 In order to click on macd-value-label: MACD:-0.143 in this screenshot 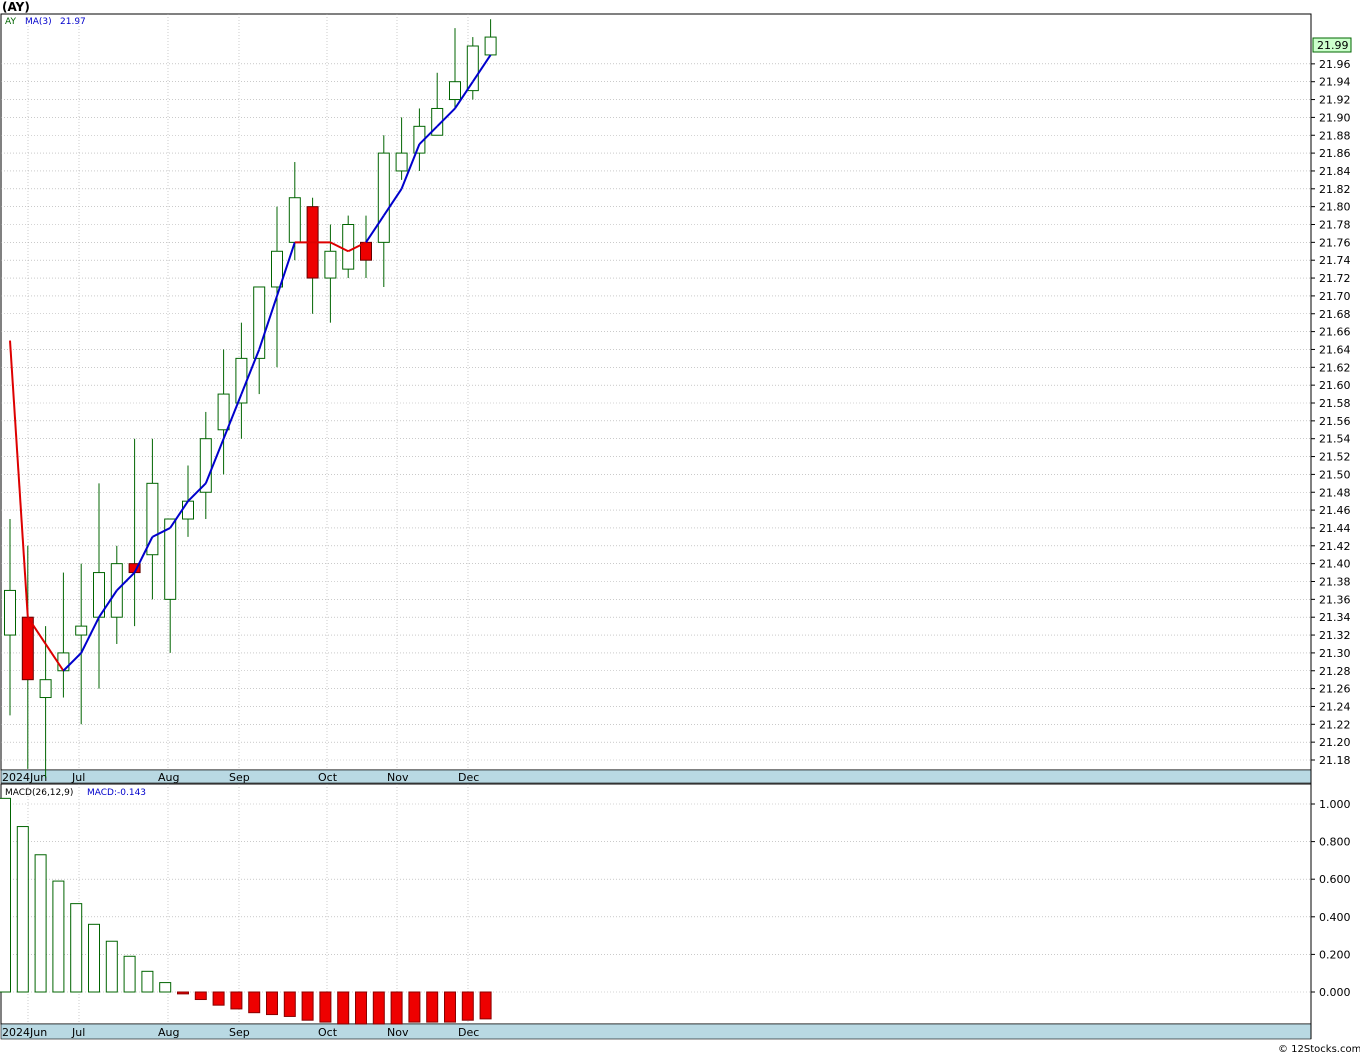, I will do `click(116, 793)`.